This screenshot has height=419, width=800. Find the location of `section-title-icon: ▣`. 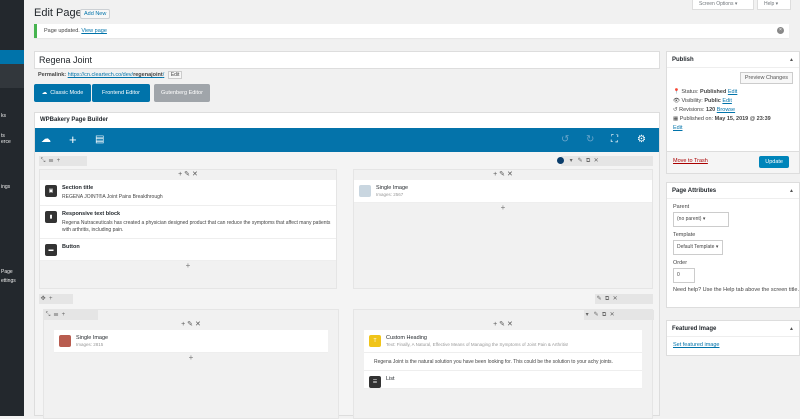

section-title-icon: ▣ is located at coordinates (51, 191).